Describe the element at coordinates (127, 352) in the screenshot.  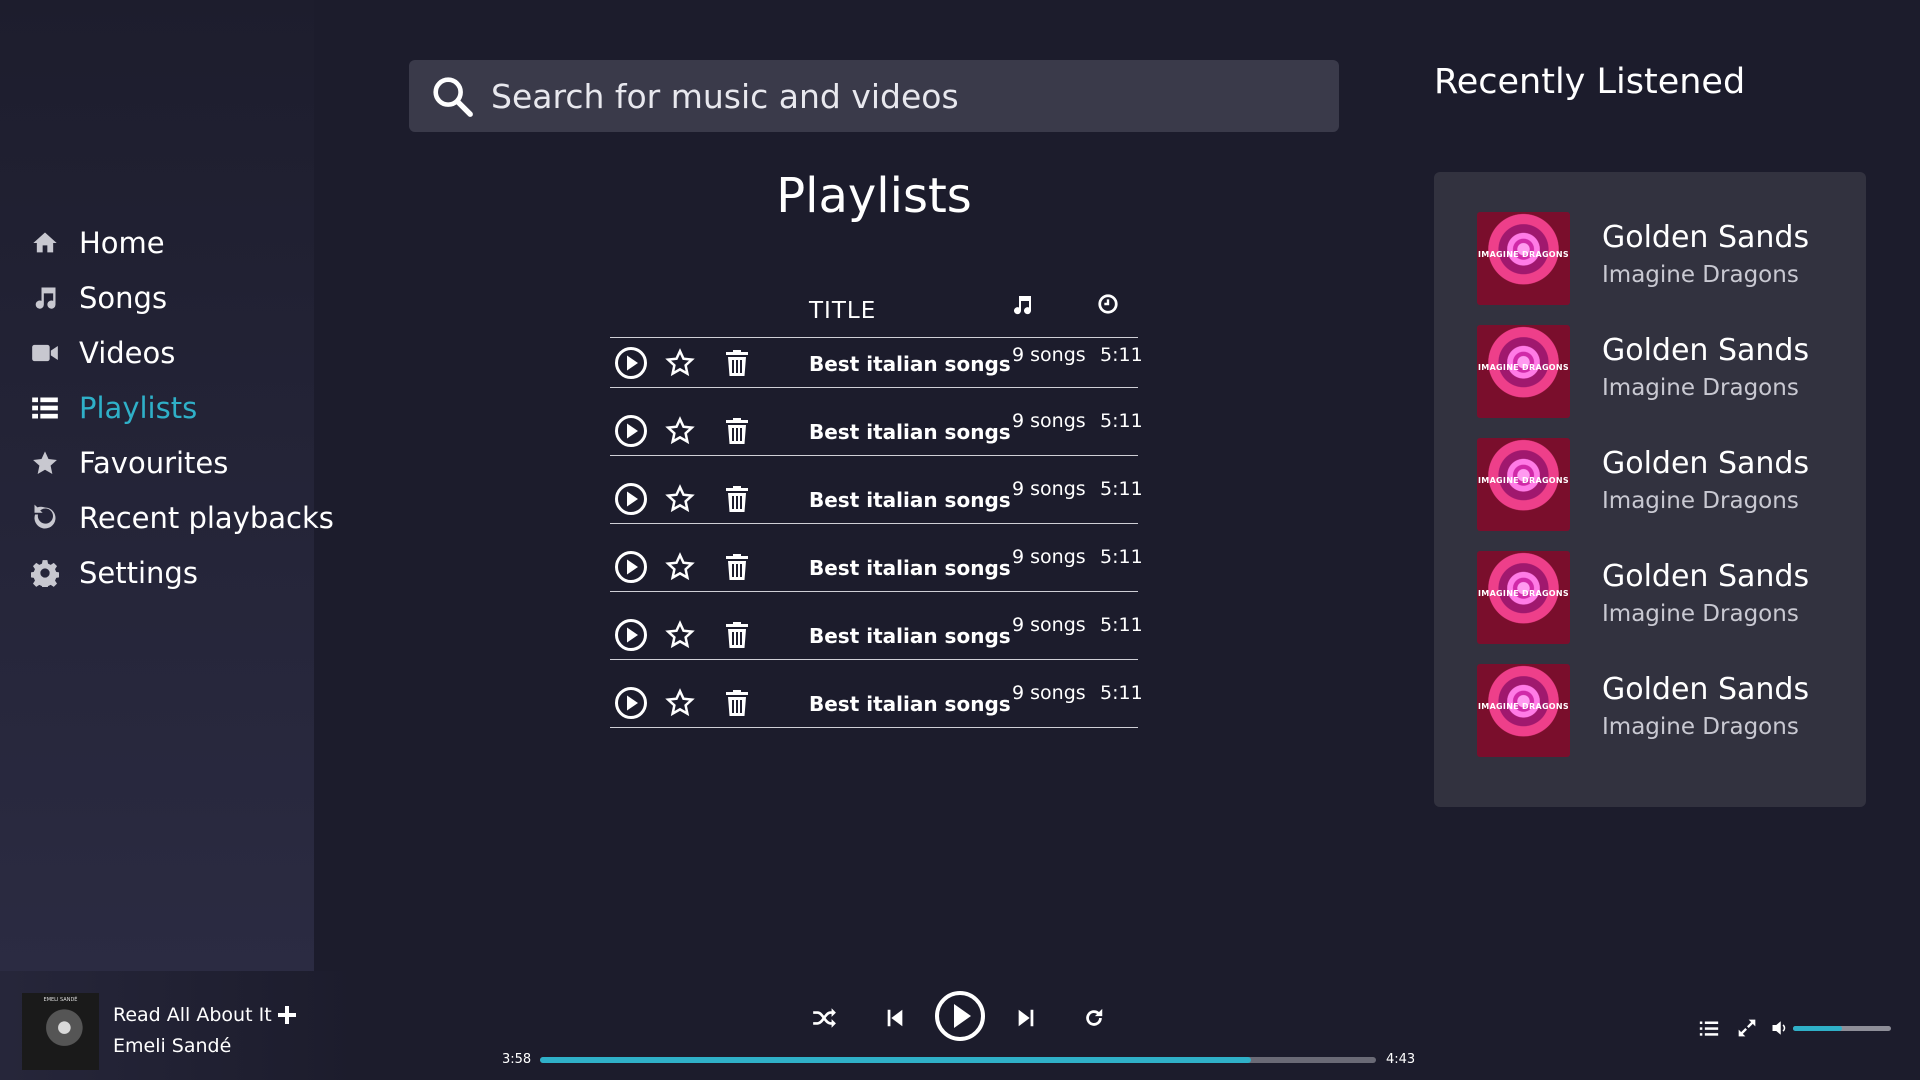
I see `sidebar-item-label: Videos` at that location.